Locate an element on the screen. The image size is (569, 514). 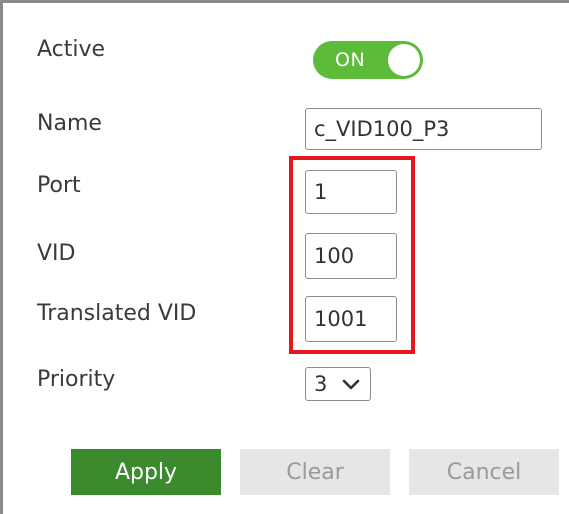
cancel-button: Cancel is located at coordinates (484, 472).